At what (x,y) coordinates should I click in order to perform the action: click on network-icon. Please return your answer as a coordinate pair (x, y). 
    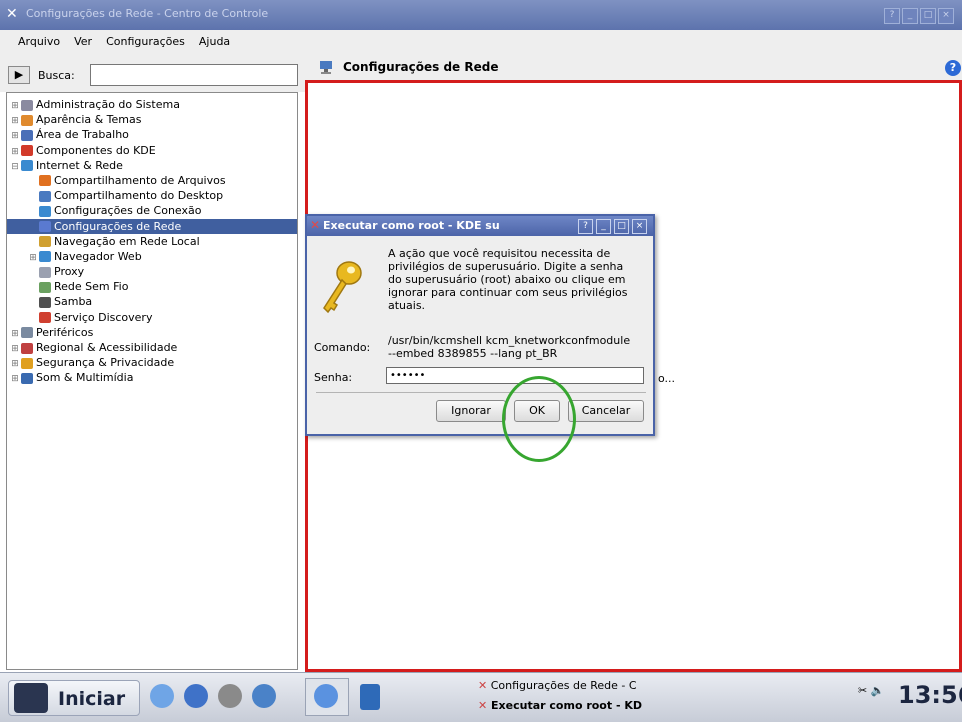
    Looking at the image, I should click on (230, 696).